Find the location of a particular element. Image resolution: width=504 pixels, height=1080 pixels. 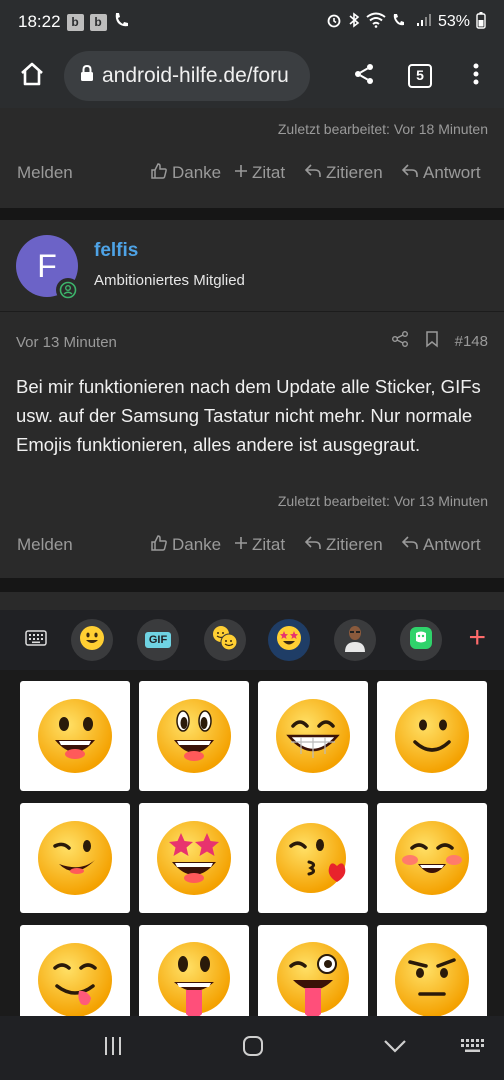

sticker-big-grin-face is located at coordinates (313, 736).